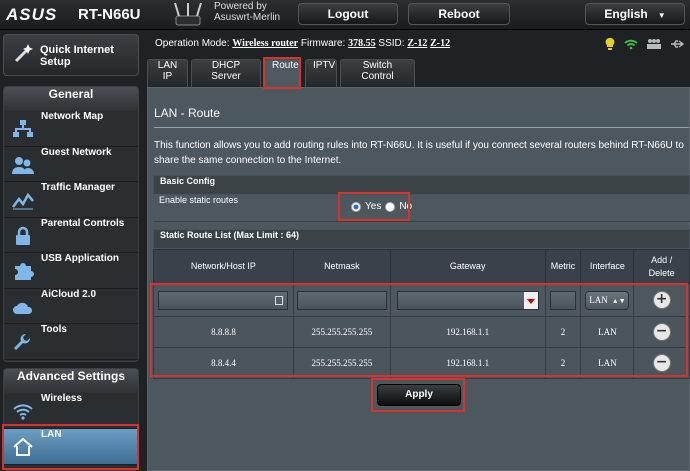 The image size is (690, 471). I want to click on static-routes-label: Enable static routes, so click(199, 200).